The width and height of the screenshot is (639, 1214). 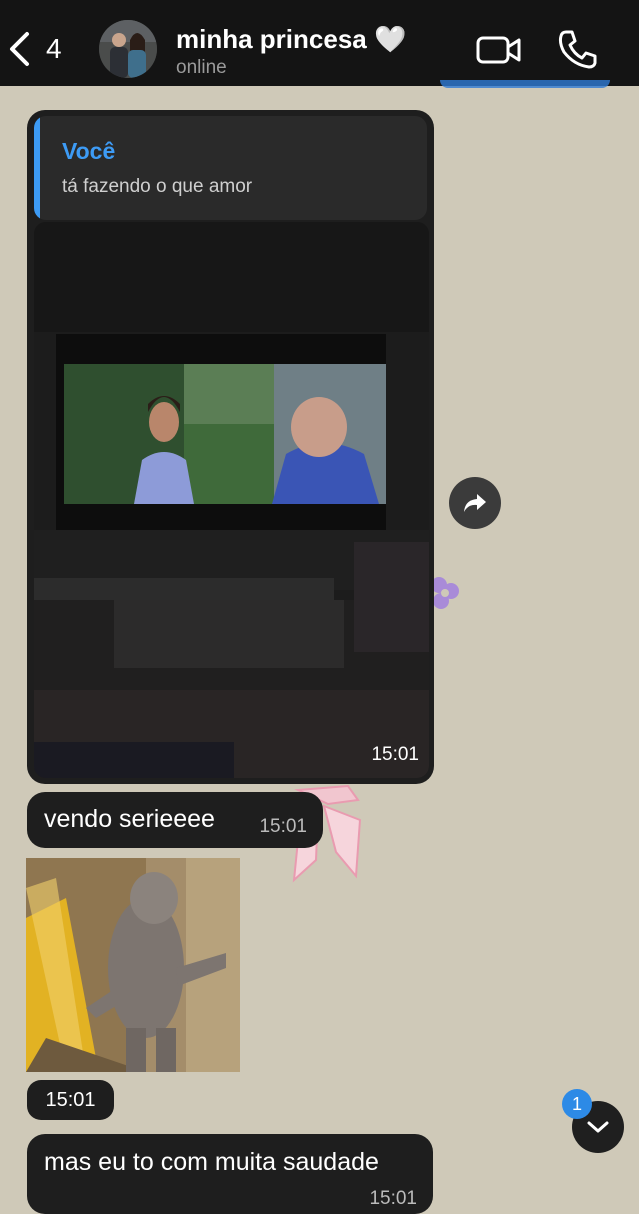 I want to click on chevron-down-icon, so click(x=598, y=1127).